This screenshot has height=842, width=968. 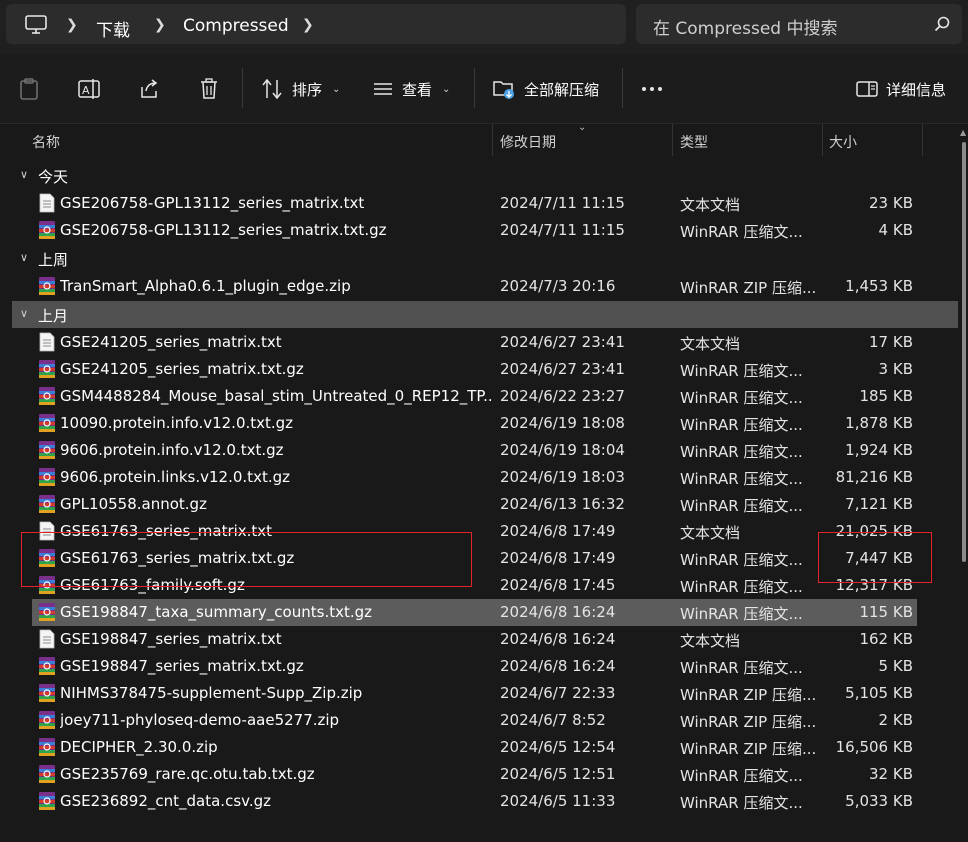 I want to click on group-header: ∨ 上月, so click(x=485, y=314).